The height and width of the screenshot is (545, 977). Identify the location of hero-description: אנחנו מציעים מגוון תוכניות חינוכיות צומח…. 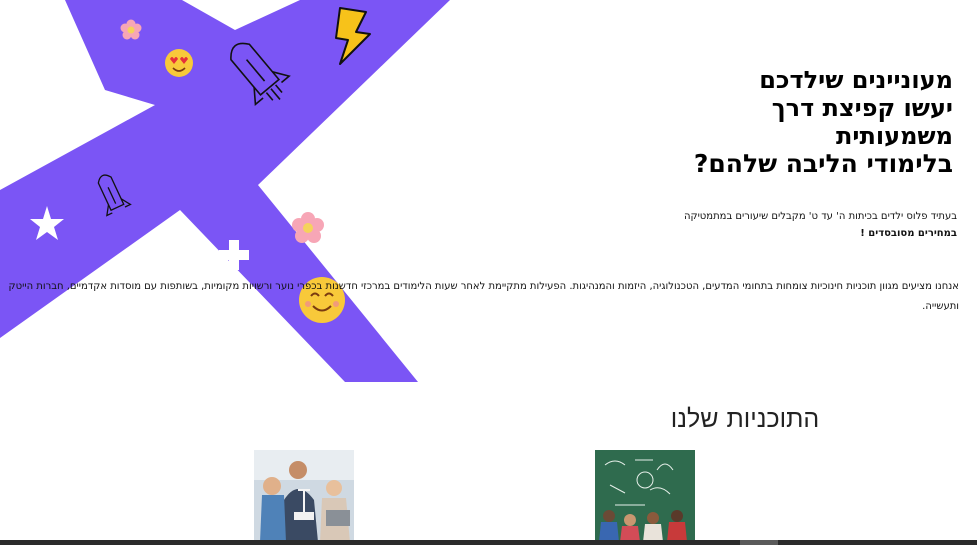
(483, 296).